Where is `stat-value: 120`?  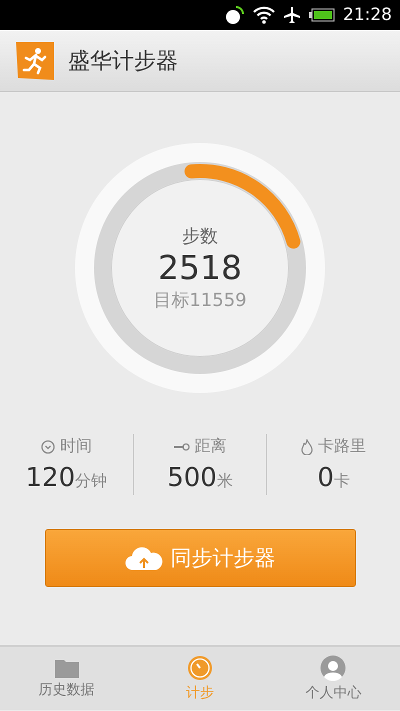
stat-value: 120 is located at coordinates (51, 478).